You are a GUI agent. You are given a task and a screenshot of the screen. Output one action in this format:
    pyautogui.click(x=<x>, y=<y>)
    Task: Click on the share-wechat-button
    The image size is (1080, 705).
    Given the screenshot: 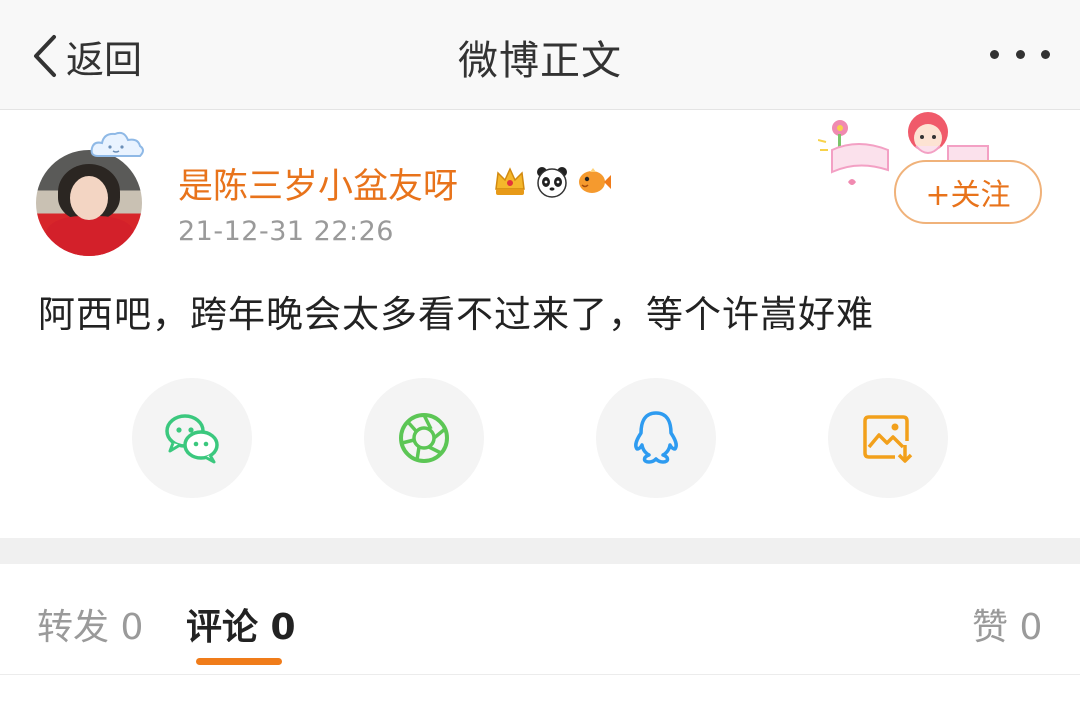 What is the action you would take?
    pyautogui.click(x=192, y=438)
    